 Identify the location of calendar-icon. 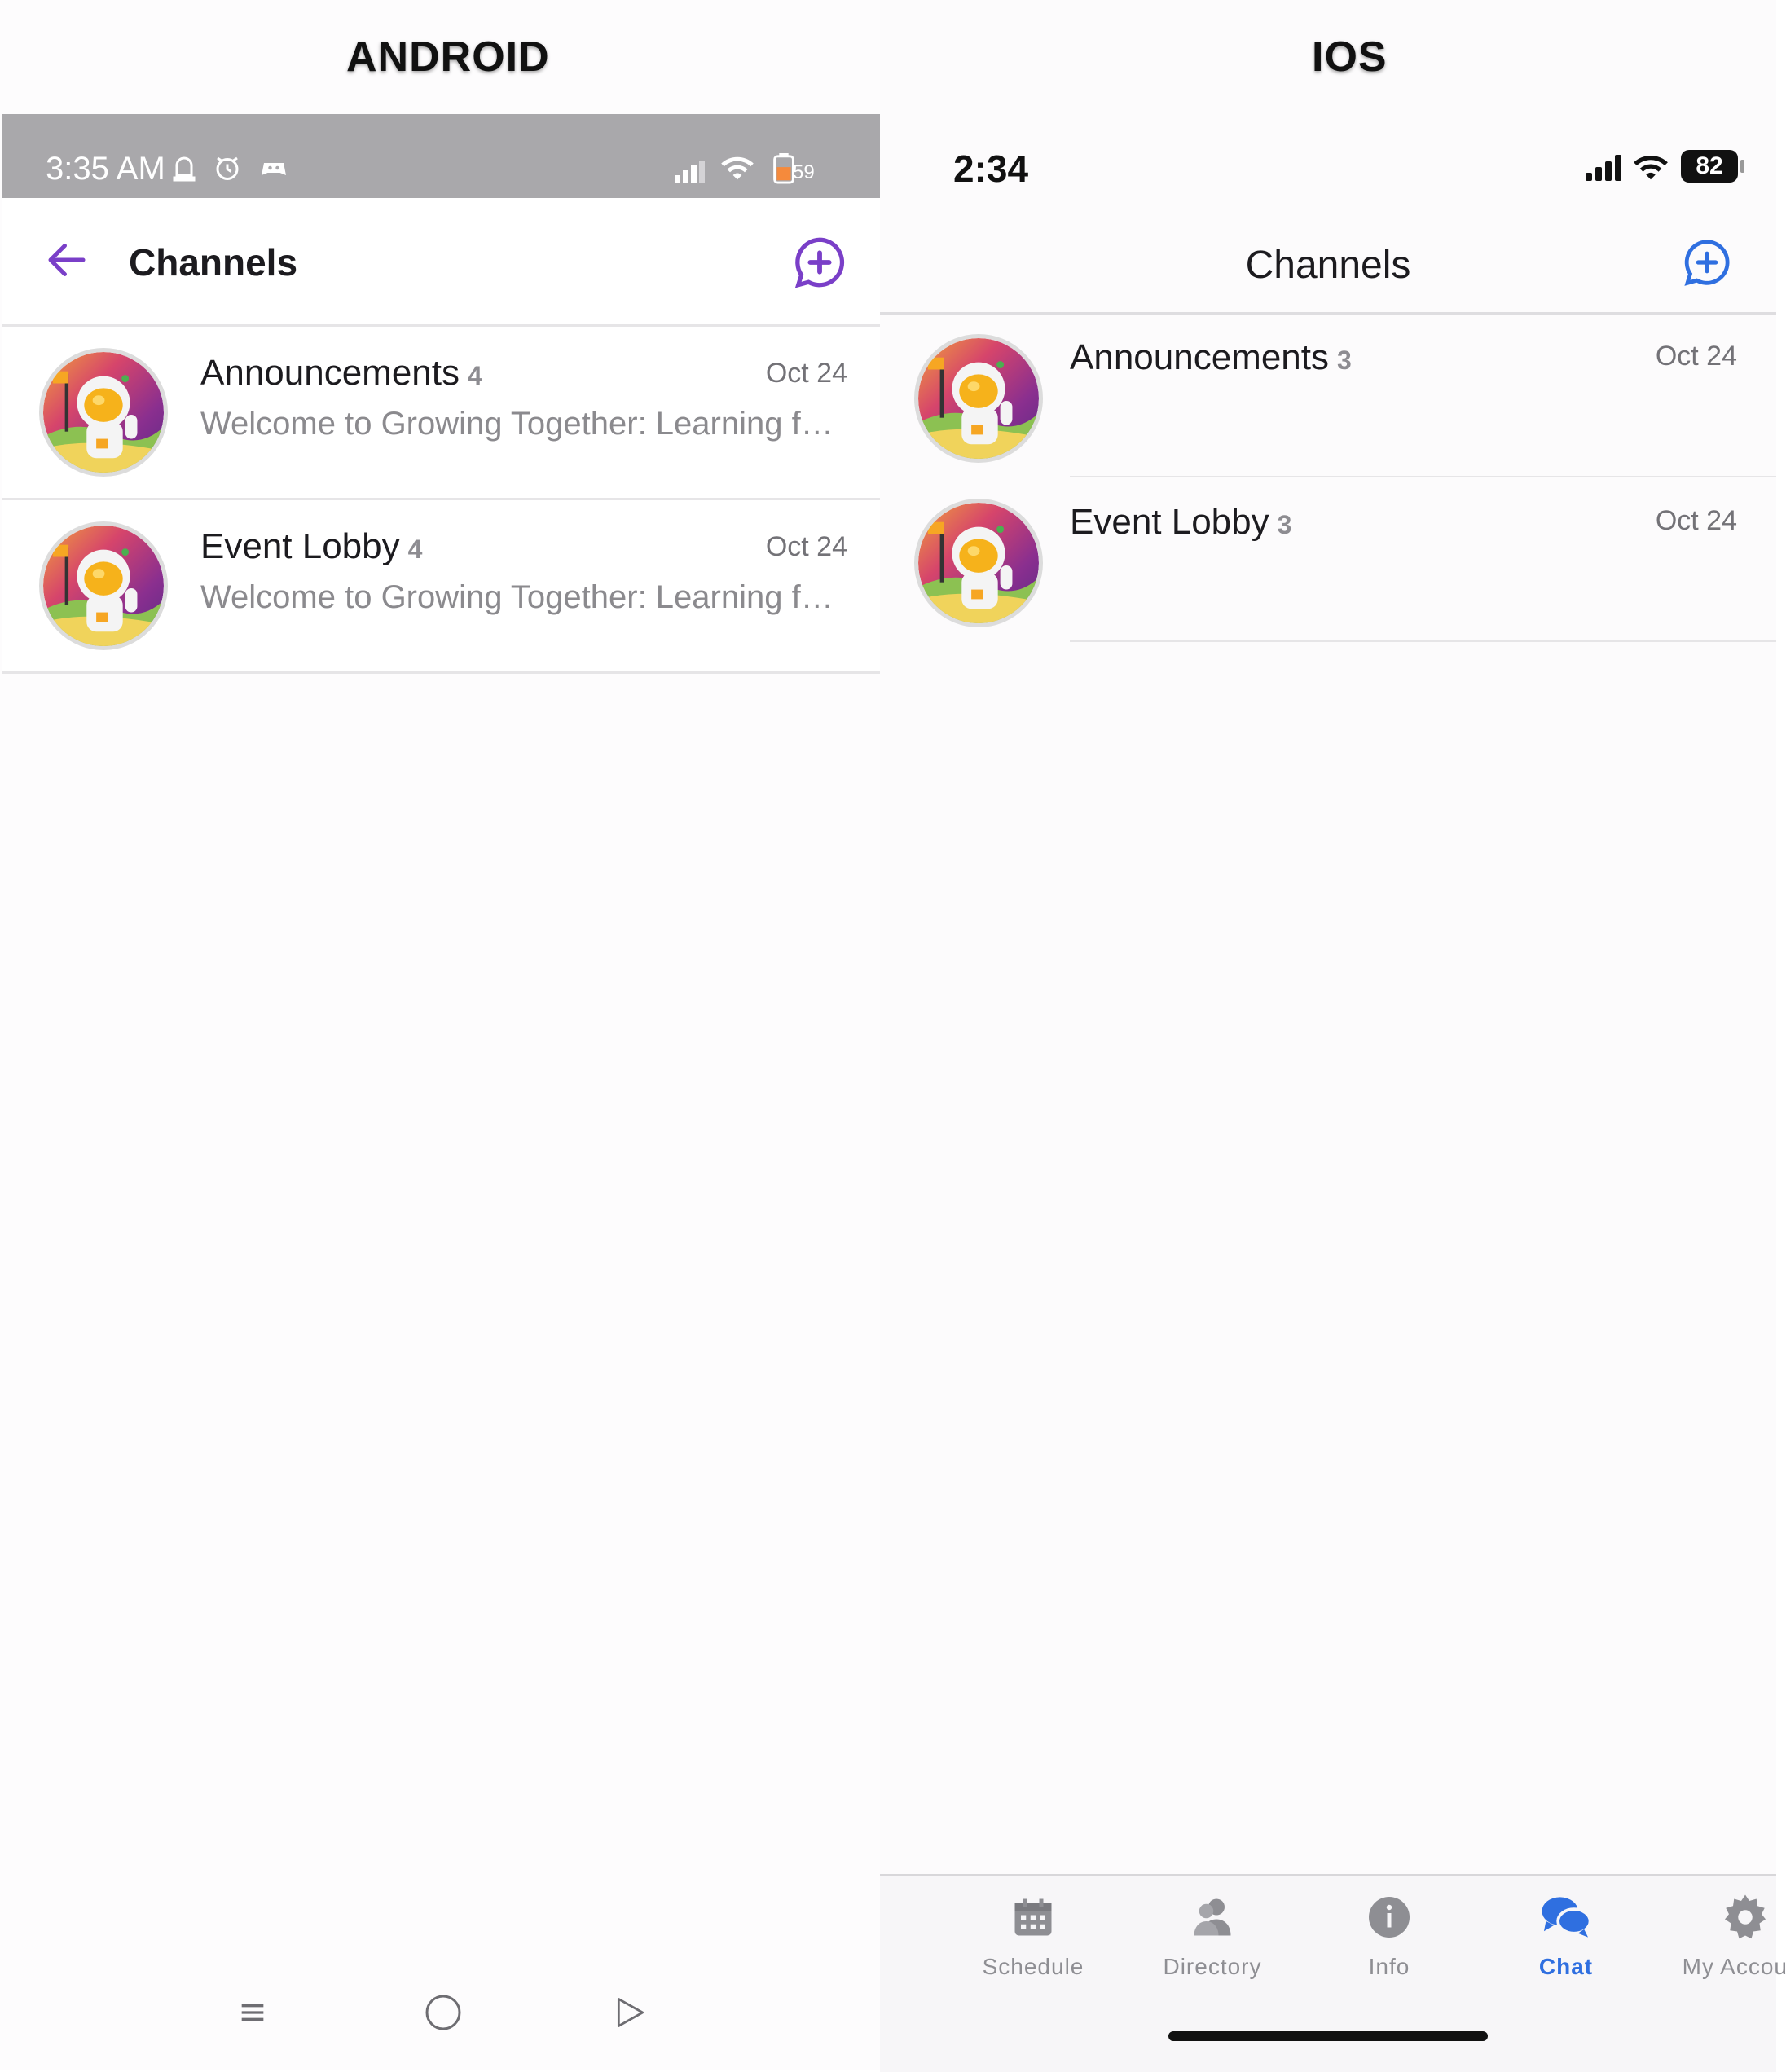
(1033, 1917).